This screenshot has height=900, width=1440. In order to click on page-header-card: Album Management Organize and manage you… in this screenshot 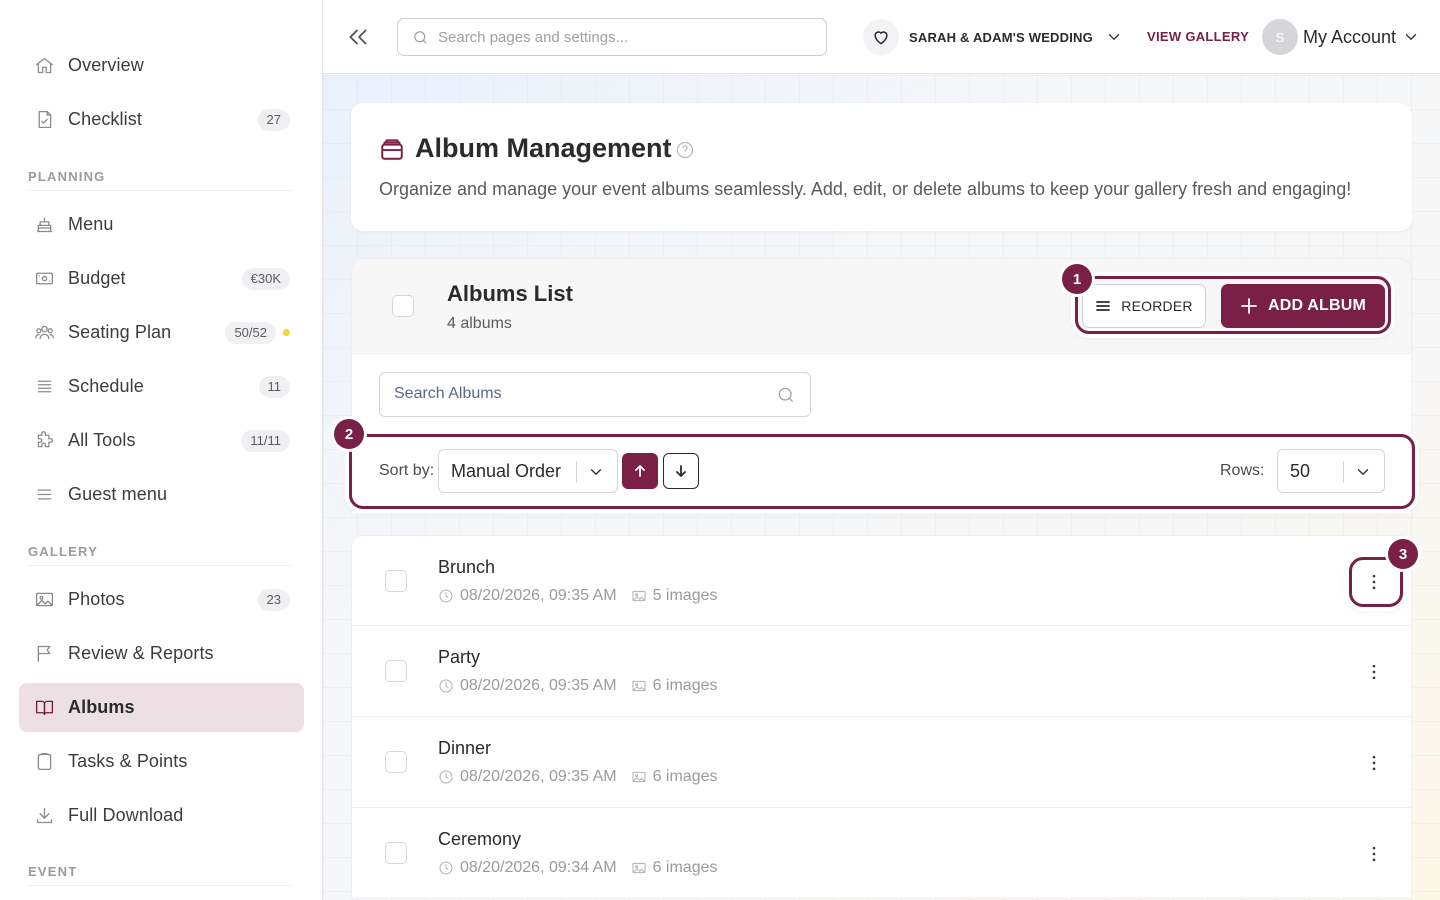, I will do `click(881, 167)`.